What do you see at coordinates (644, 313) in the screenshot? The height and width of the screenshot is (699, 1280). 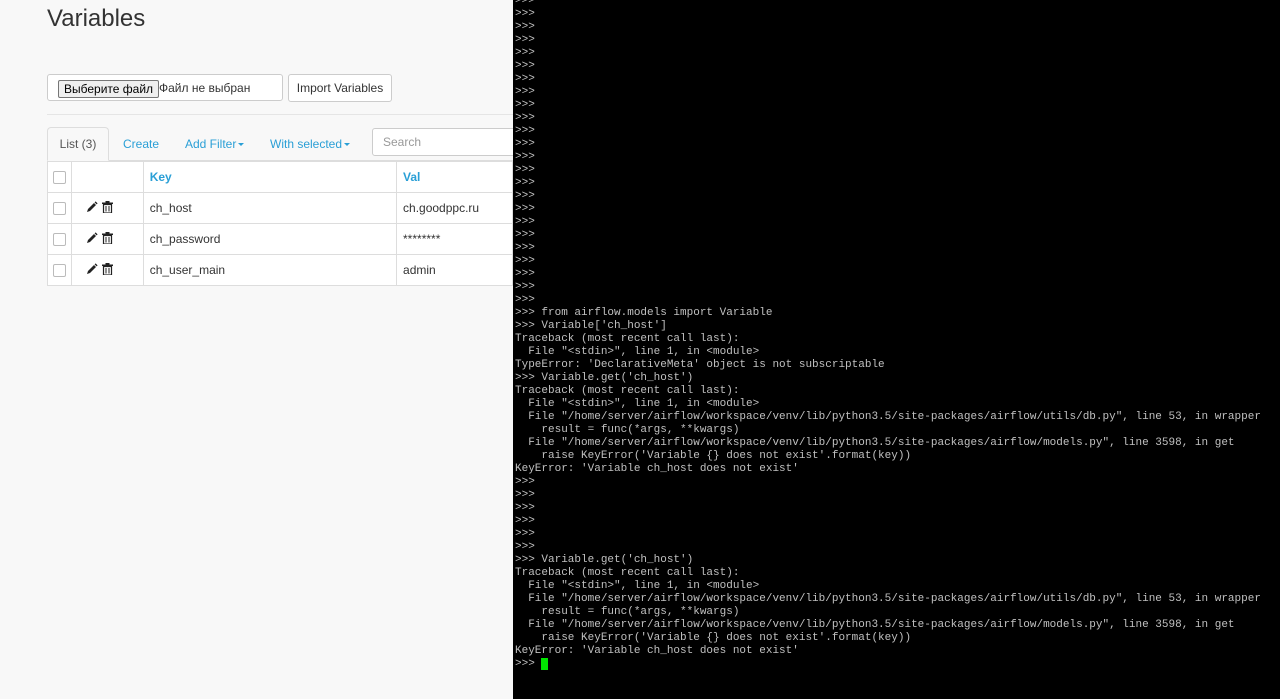 I see `terminal-line: >>> from airflow.models import Variable` at bounding box center [644, 313].